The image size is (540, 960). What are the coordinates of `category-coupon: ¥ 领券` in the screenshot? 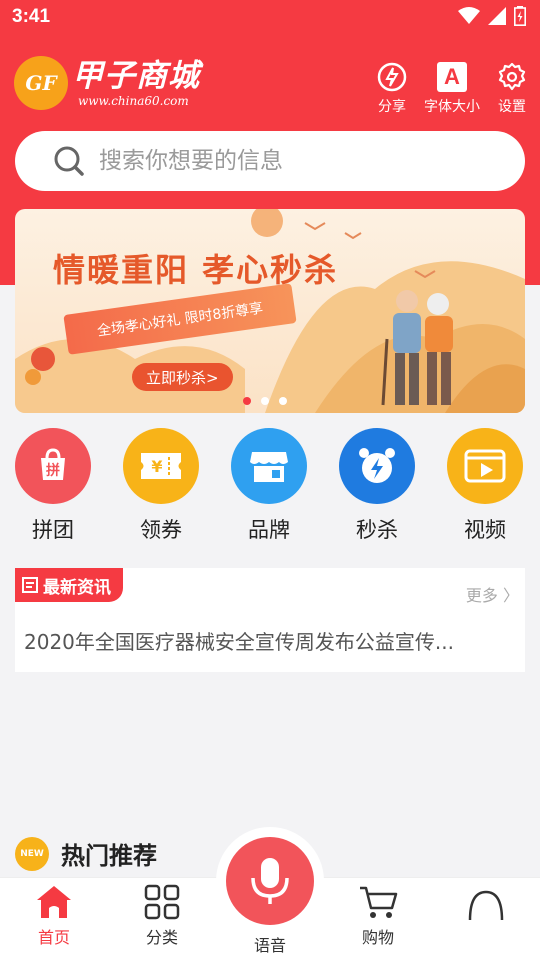 It's located at (161, 486).